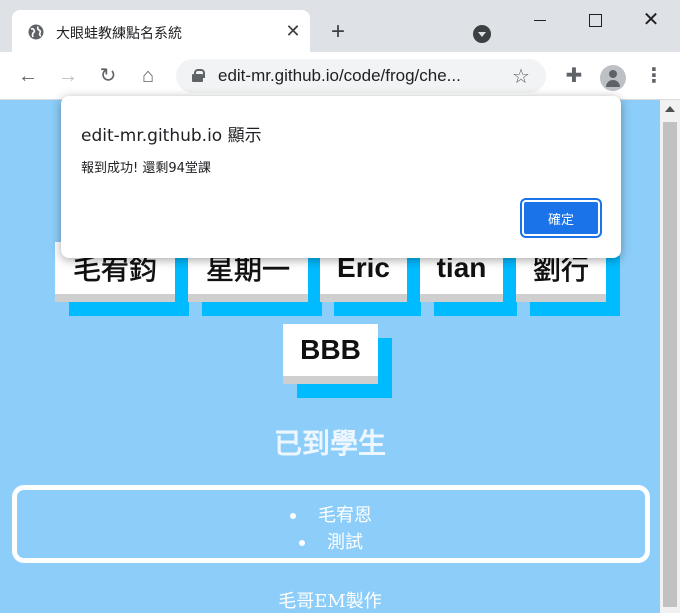  I want to click on new-tab-icon: +, so click(338, 32).